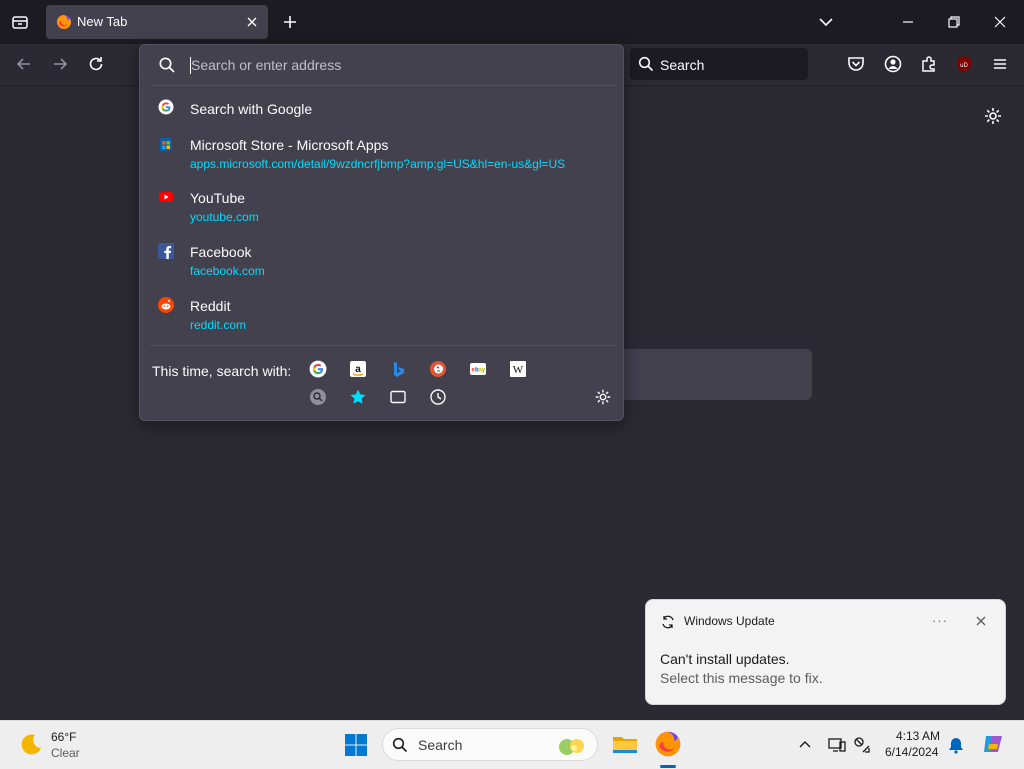  What do you see at coordinates (381, 314) in the screenshot?
I see `result-reddit: Reddit reddit.com` at bounding box center [381, 314].